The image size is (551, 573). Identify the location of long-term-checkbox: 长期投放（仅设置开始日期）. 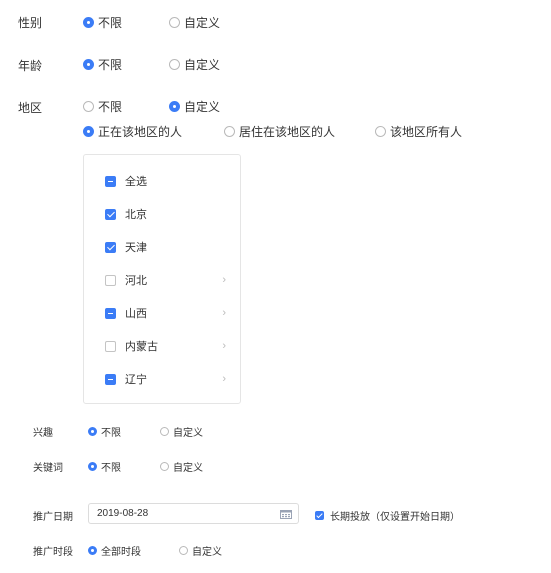
(387, 515).